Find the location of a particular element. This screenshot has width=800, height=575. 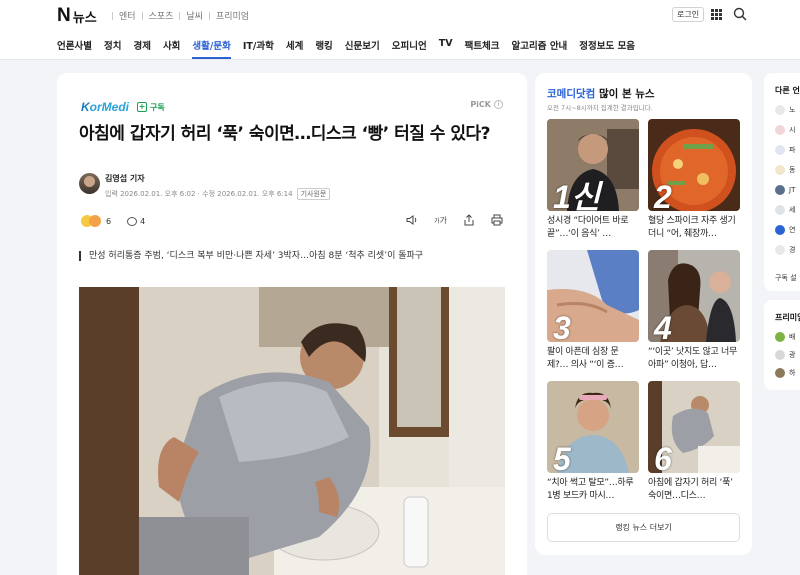

other-press-title: 다른 언론 is located at coordinates (787, 90).